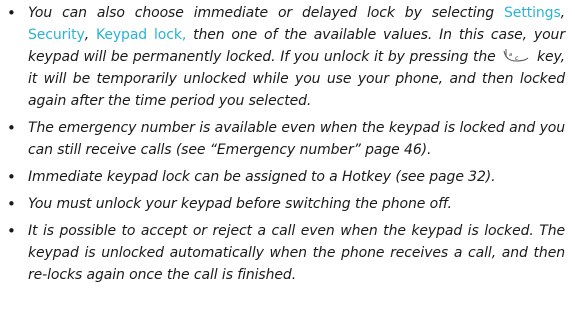 Image resolution: width=575 pixels, height=330 pixels. I want to click on clear-key-icon: ac, so click(516, 56).